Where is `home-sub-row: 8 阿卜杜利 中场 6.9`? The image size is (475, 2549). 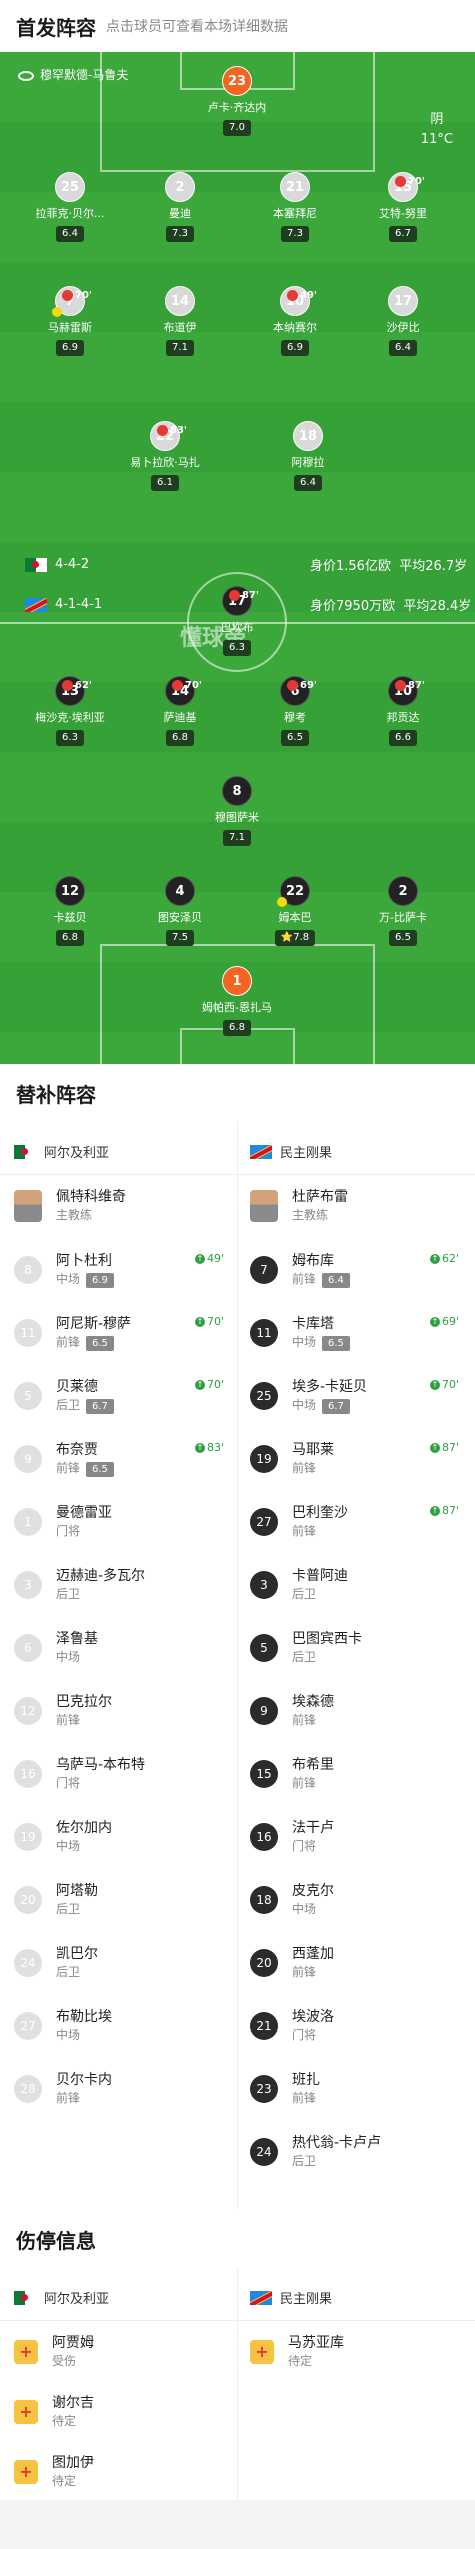
home-sub-row: 8 阿卜杜利 中场 6.9 is located at coordinates (64, 1270).